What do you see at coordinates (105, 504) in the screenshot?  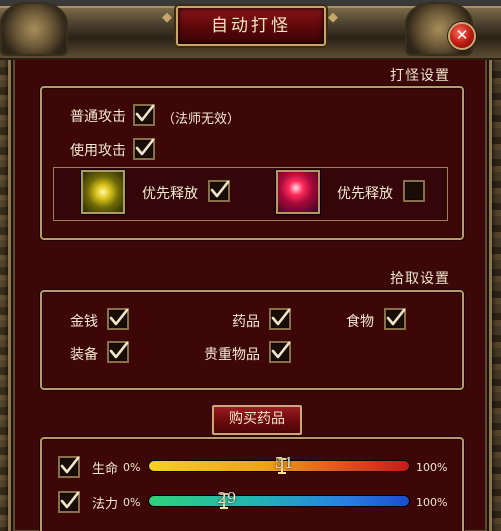 I see `mp-label: 法力` at bounding box center [105, 504].